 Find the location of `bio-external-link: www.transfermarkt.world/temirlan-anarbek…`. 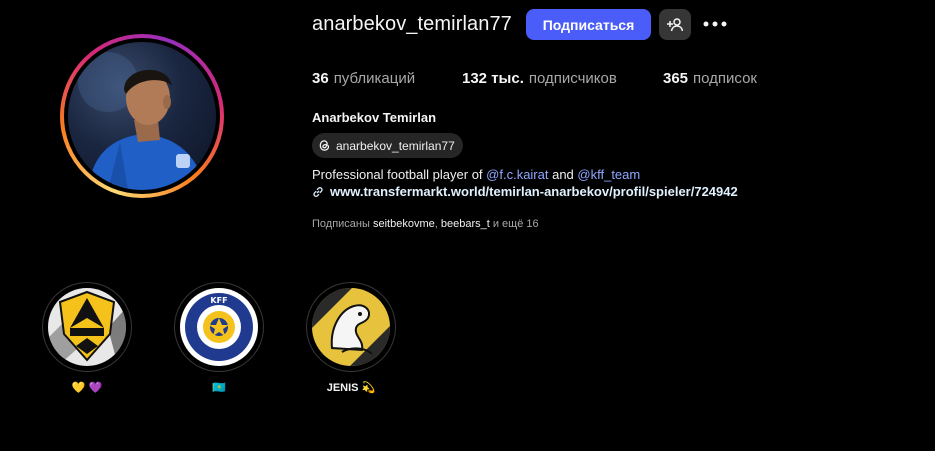

bio-external-link: www.transfermarkt.world/temirlan-anarbek… is located at coordinates (525, 191).